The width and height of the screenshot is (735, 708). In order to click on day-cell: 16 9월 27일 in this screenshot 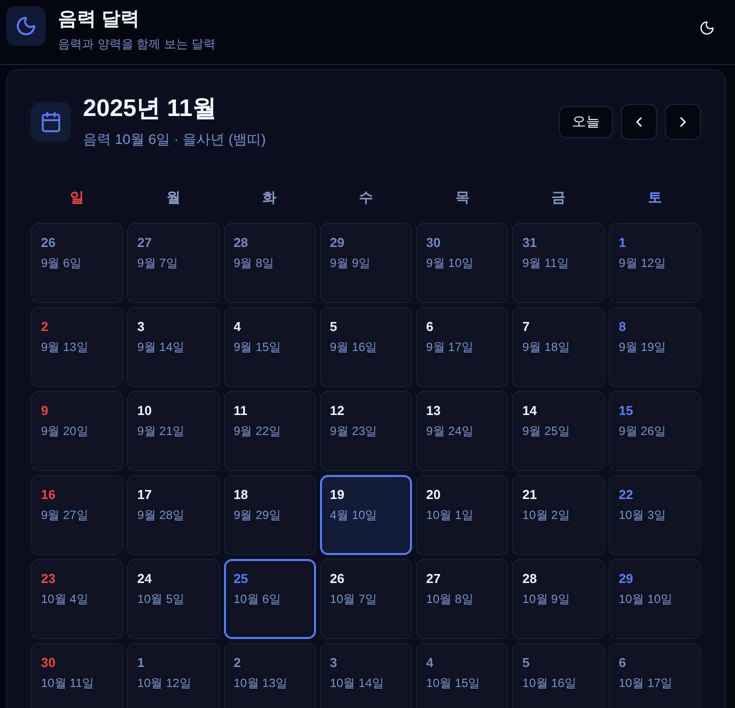, I will do `click(77, 515)`.